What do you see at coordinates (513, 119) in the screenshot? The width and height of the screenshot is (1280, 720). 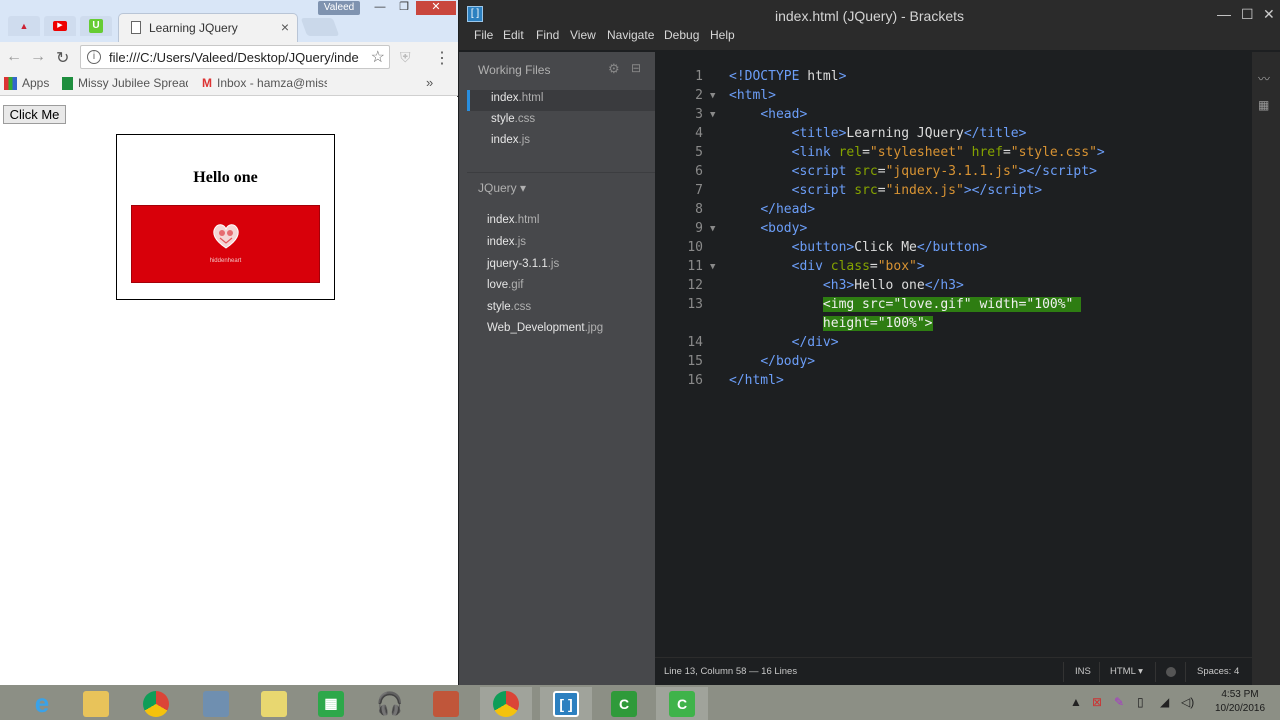 I see `working-file-style-css: style.css` at bounding box center [513, 119].